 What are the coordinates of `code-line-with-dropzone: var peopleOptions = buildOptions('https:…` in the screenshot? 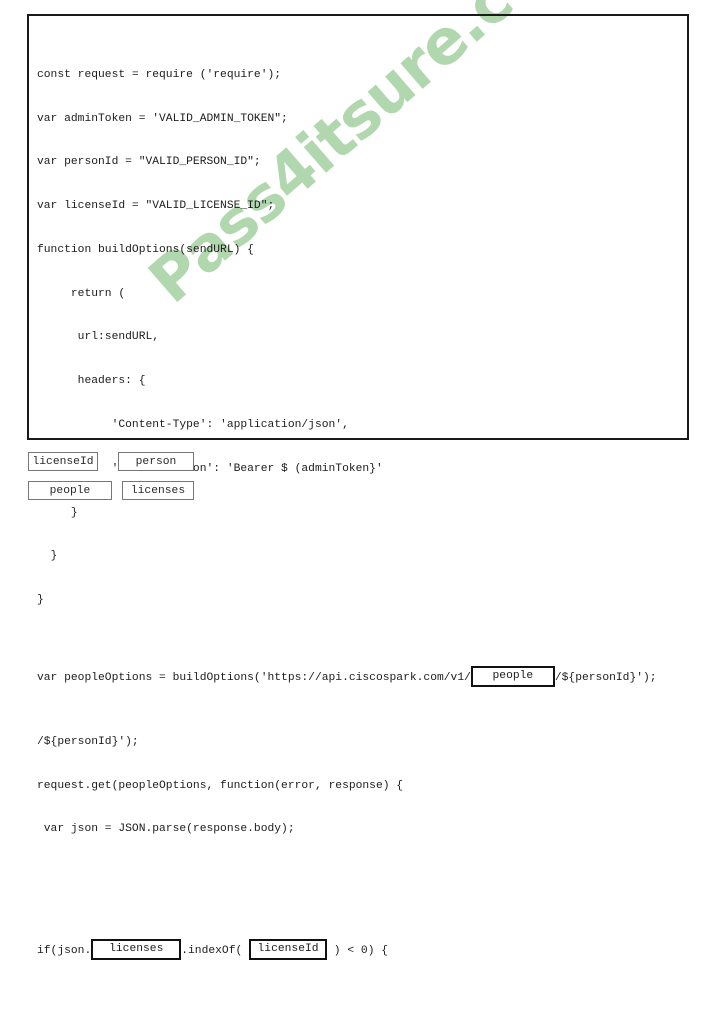 It's located at (360, 678).